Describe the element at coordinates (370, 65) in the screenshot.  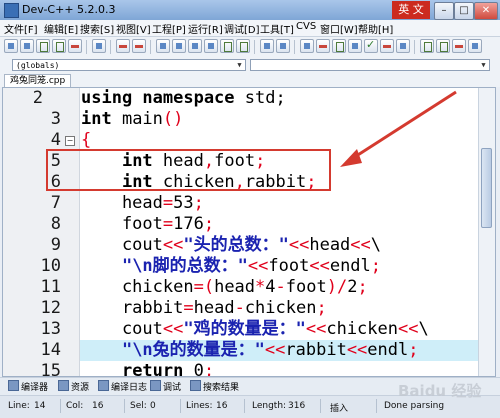
I see `member-select: ▼` at that location.